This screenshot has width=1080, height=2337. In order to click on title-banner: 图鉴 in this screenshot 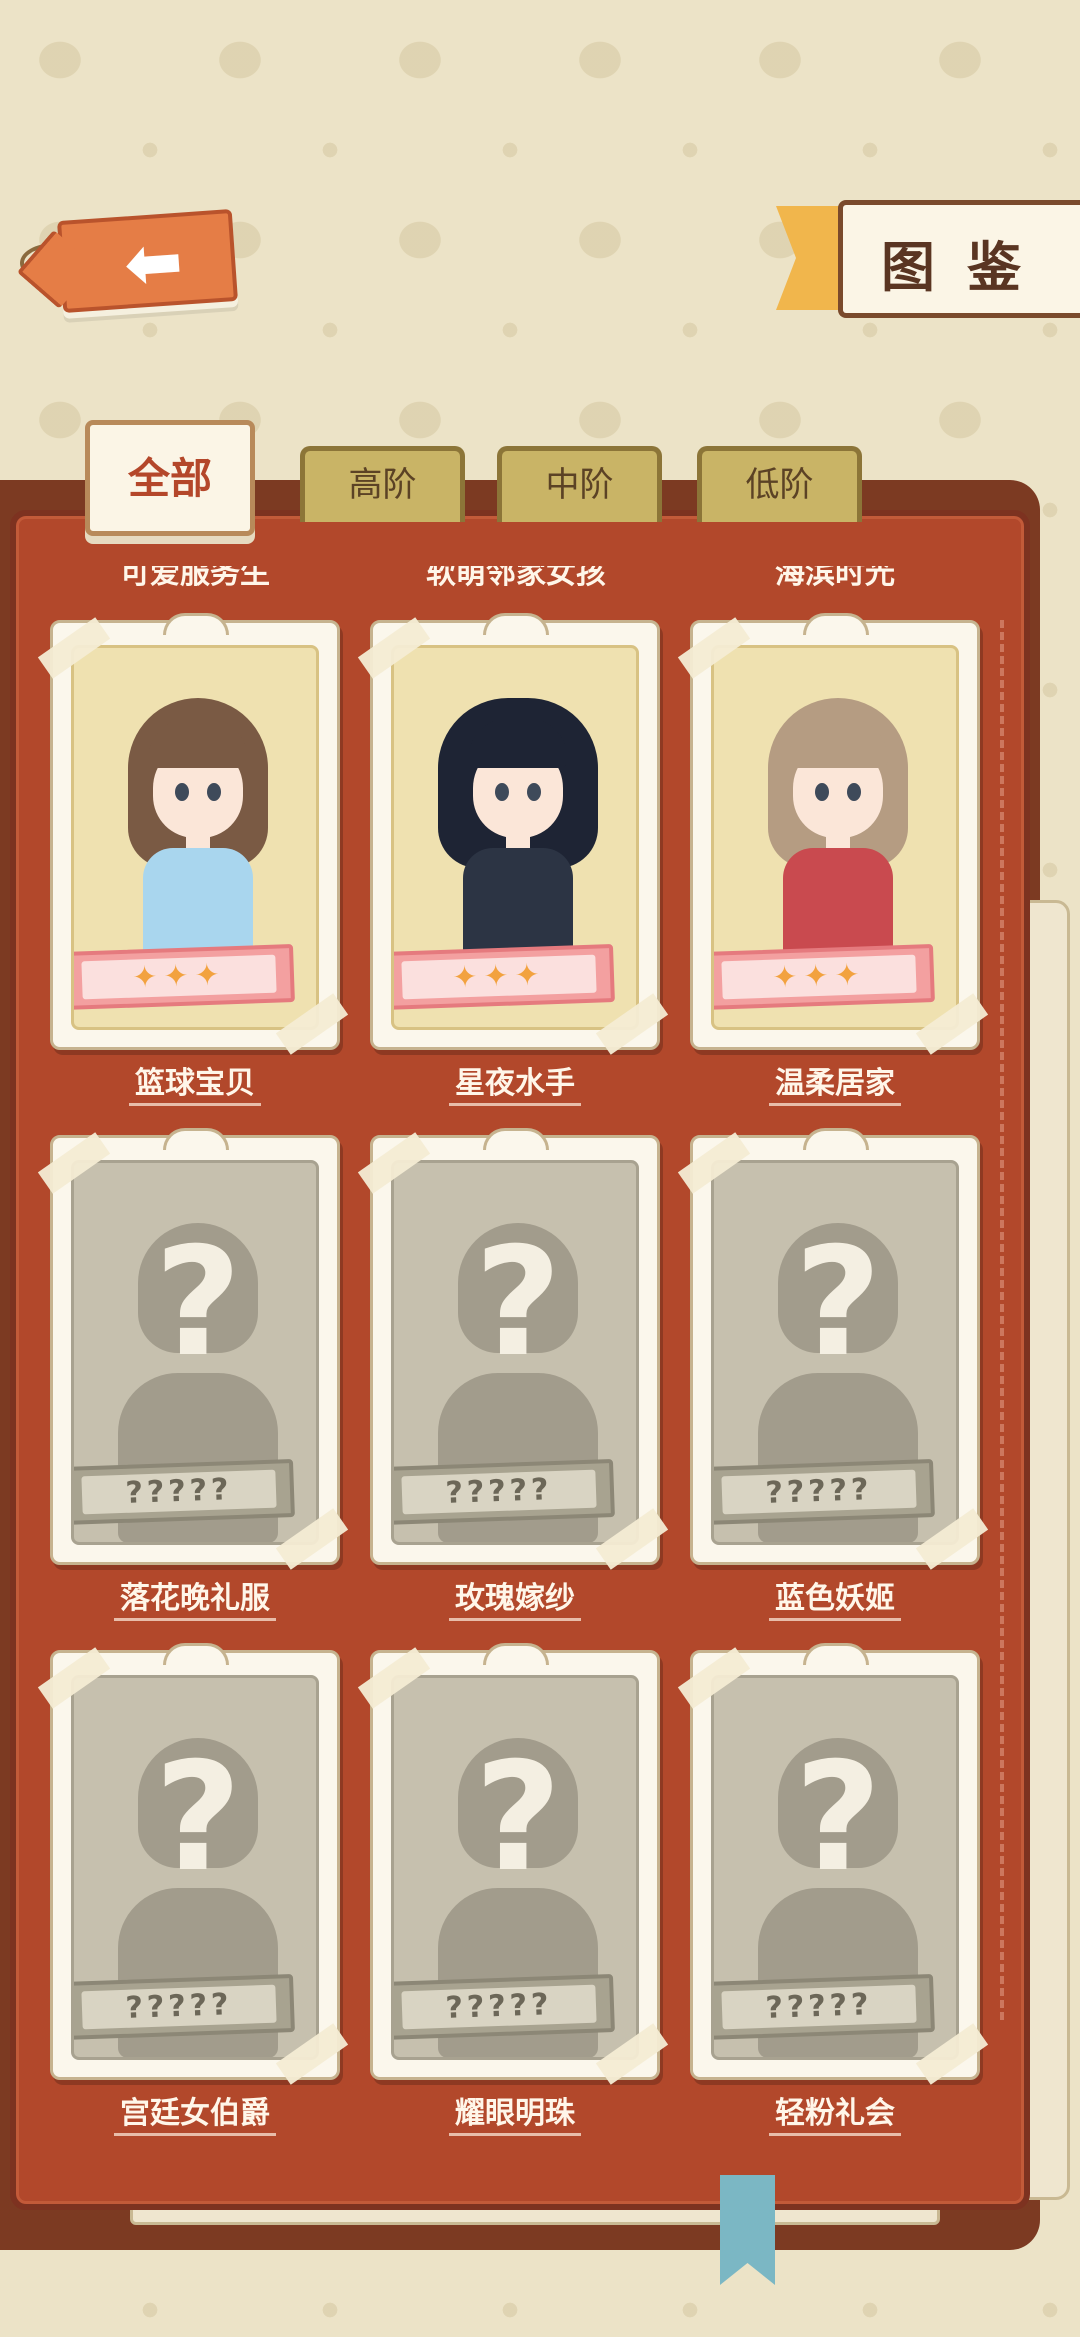, I will do `click(928, 259)`.